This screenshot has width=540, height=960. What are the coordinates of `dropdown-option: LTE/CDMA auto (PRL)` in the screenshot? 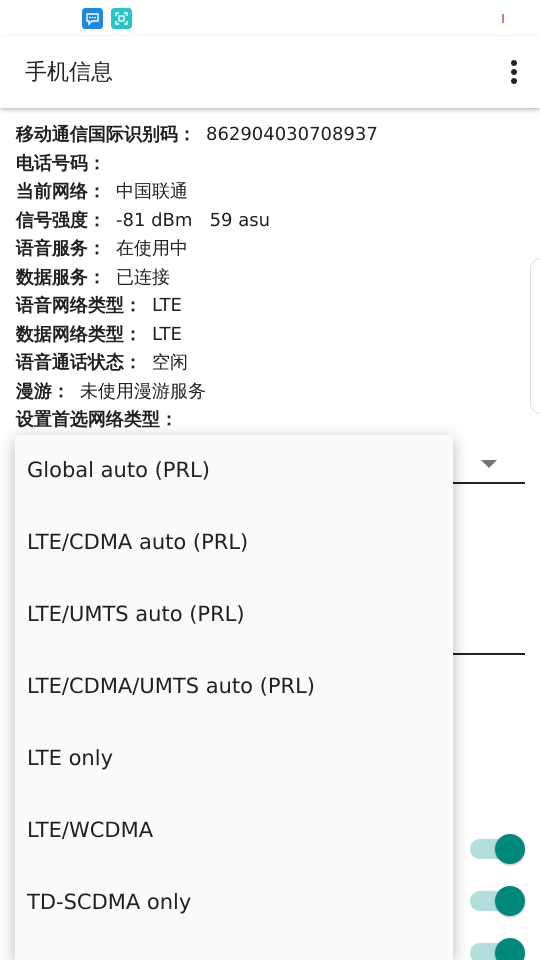 It's located at (234, 543).